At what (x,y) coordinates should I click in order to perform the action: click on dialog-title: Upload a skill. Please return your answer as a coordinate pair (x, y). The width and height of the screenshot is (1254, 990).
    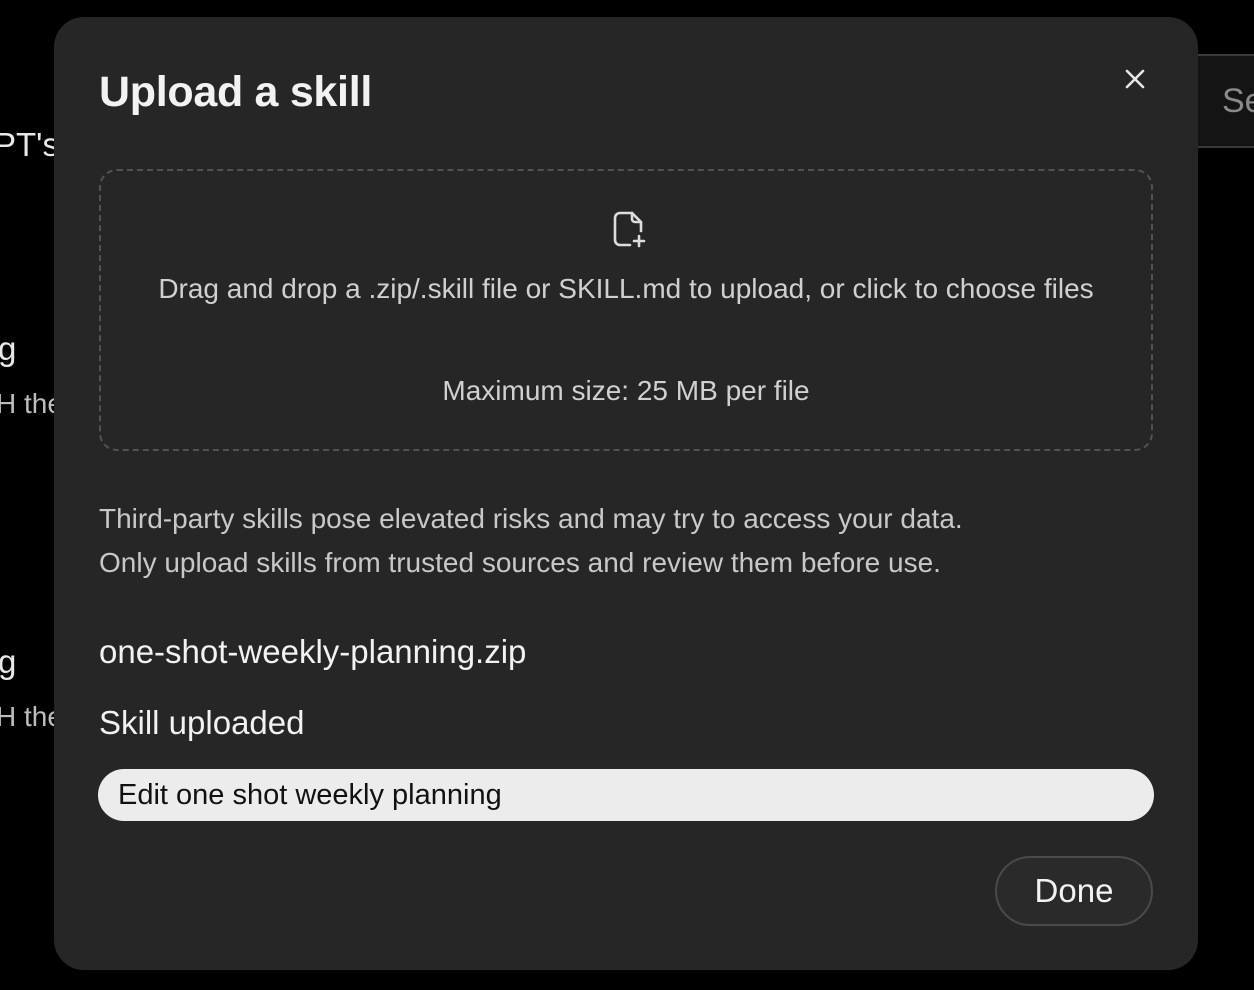
    Looking at the image, I should click on (235, 92).